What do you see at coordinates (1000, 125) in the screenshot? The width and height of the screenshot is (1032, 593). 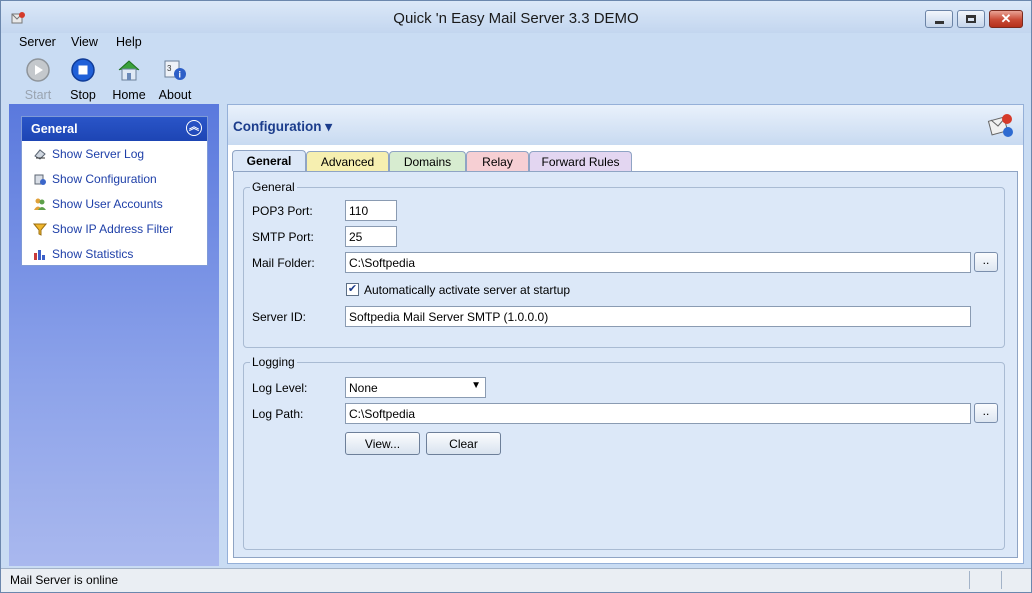 I see `mail-server-icon` at bounding box center [1000, 125].